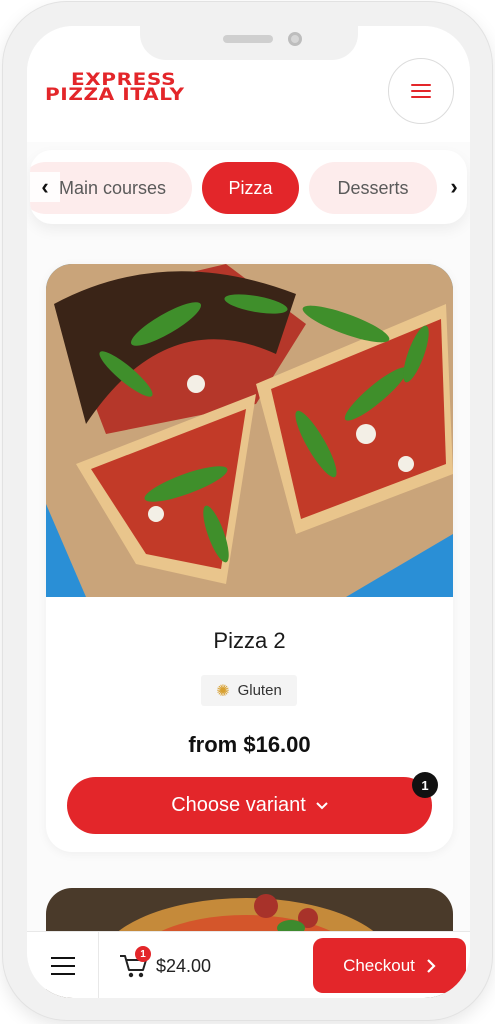 This screenshot has height=1024, width=495. What do you see at coordinates (143, 954) in the screenshot?
I see `cart-count-badge: 1` at bounding box center [143, 954].